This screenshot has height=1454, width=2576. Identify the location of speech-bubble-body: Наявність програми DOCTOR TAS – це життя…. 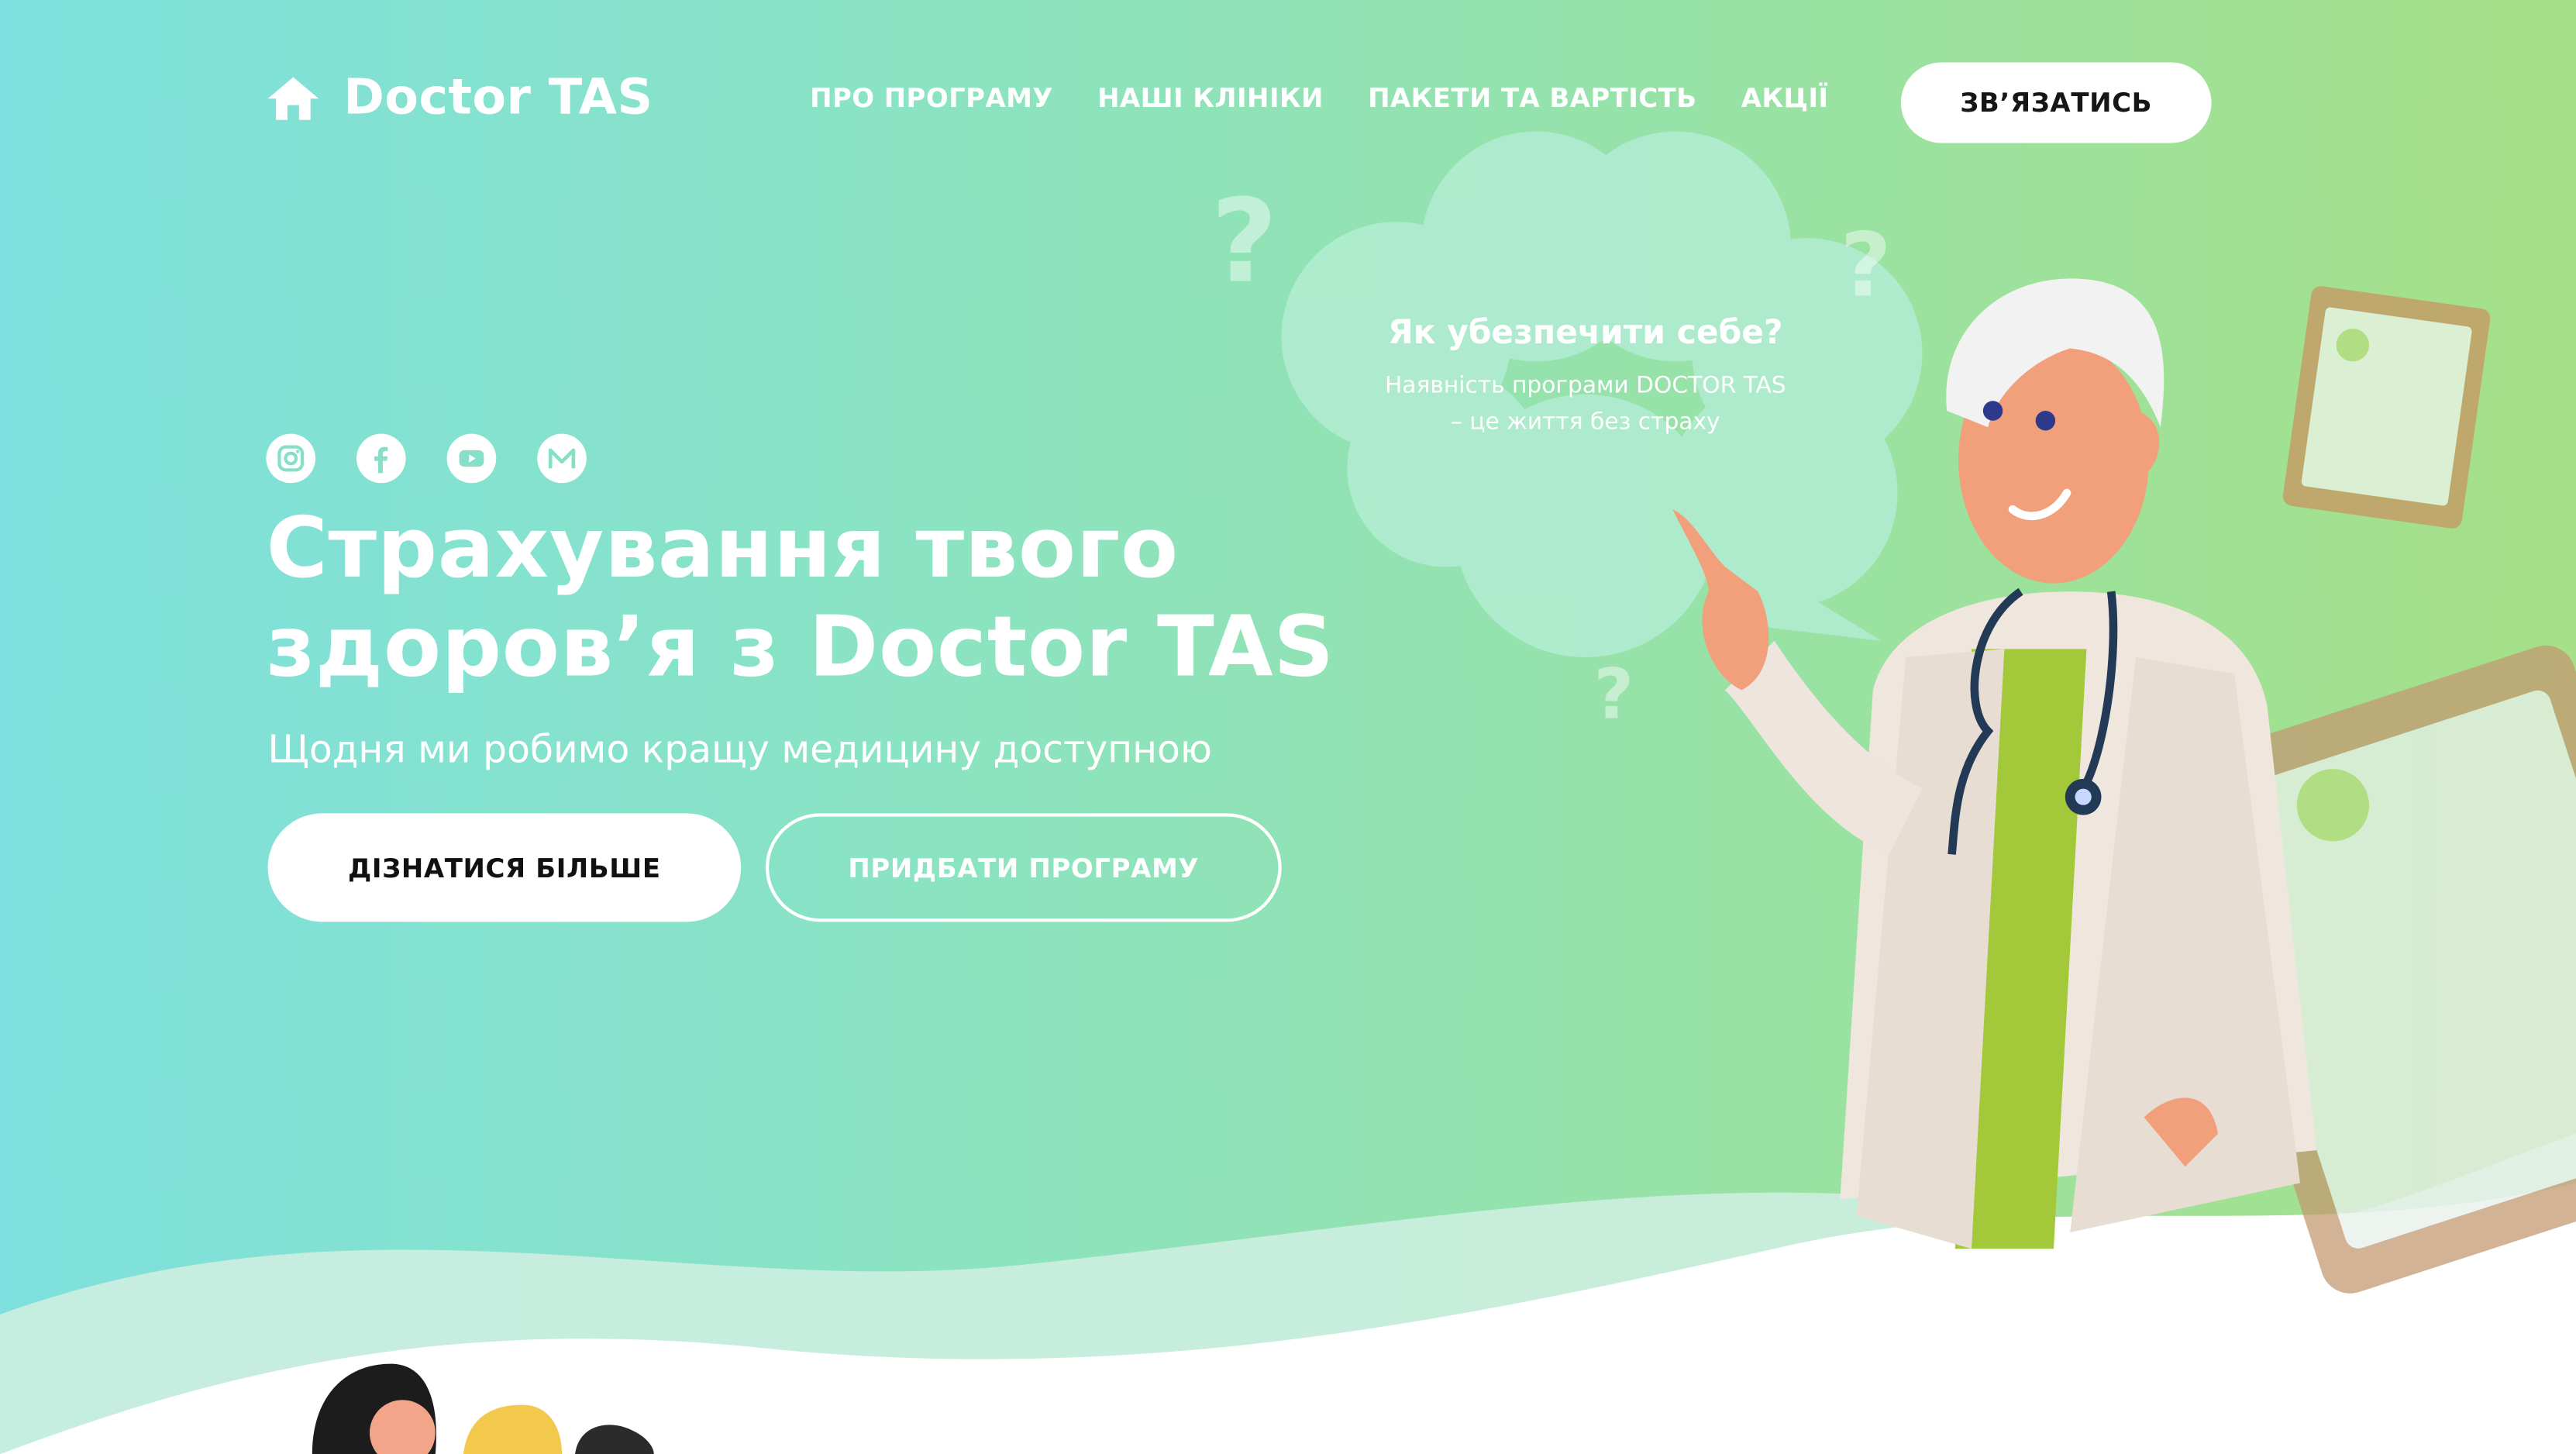
(1585, 404).